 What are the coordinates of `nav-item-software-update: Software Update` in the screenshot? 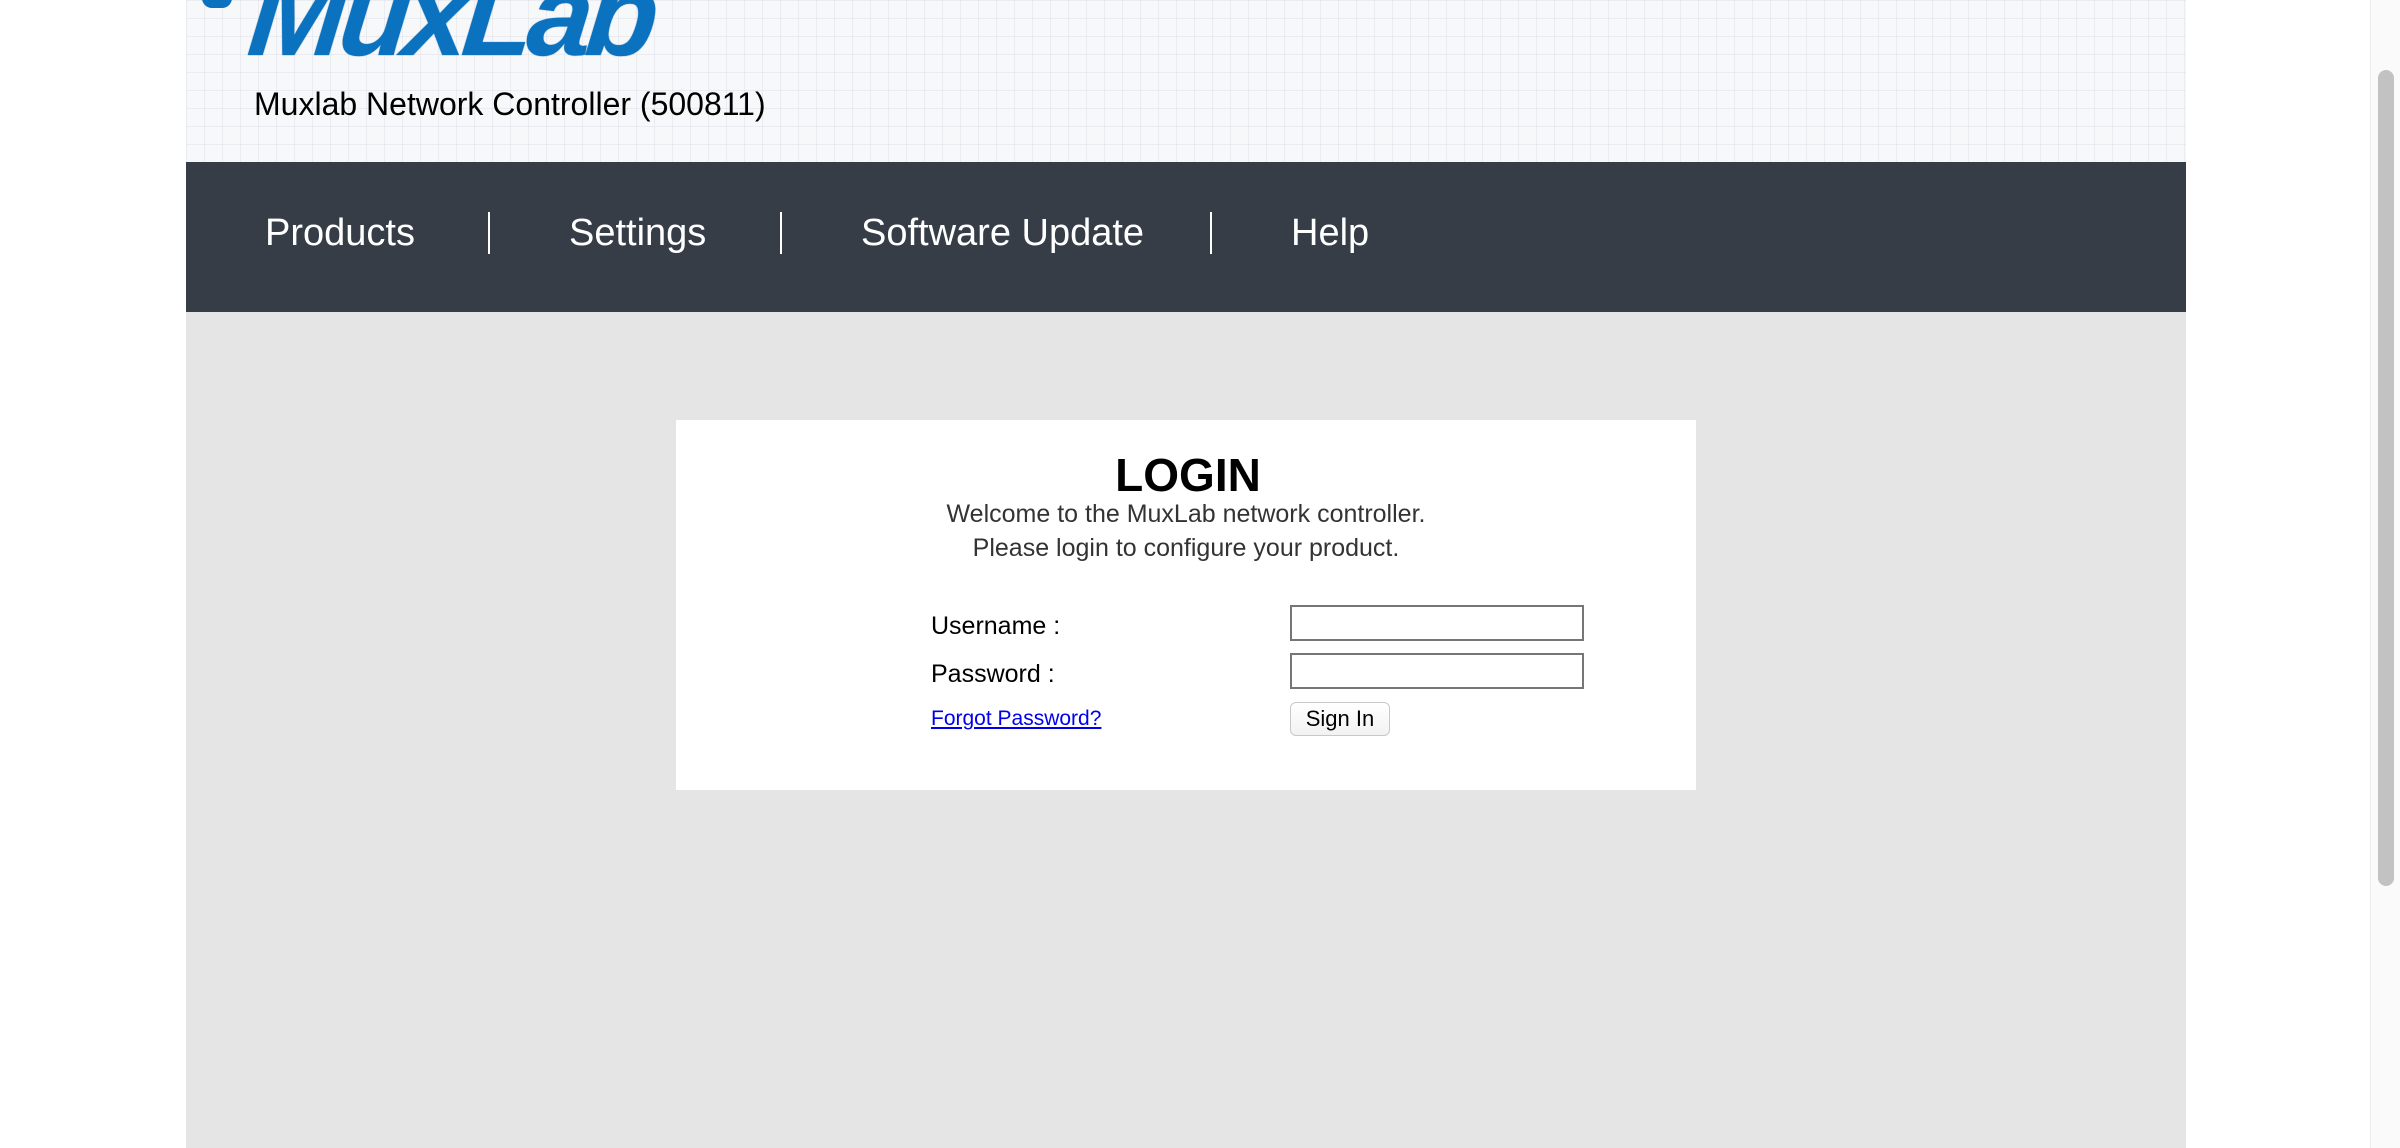 It's located at (1002, 233).